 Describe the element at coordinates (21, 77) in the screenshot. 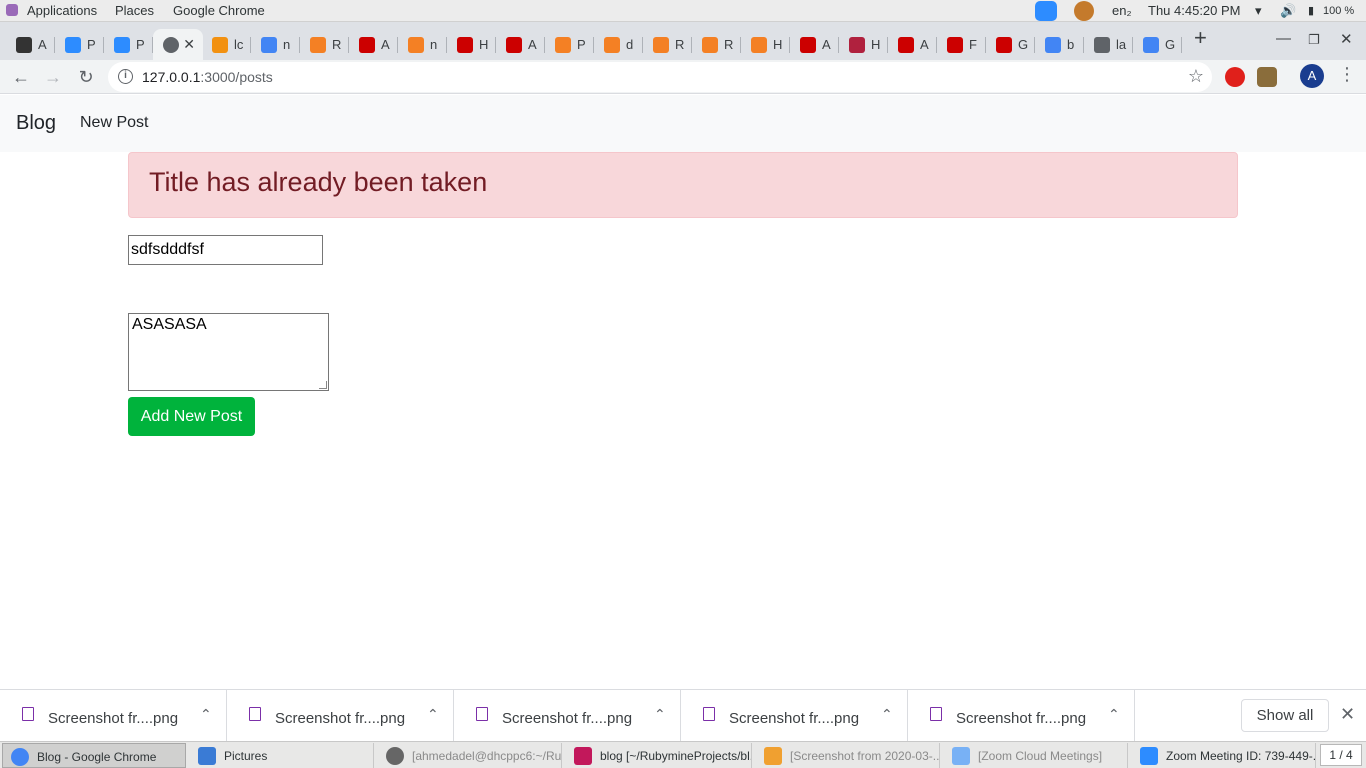

I see `back-arrow-icon: ←` at that location.